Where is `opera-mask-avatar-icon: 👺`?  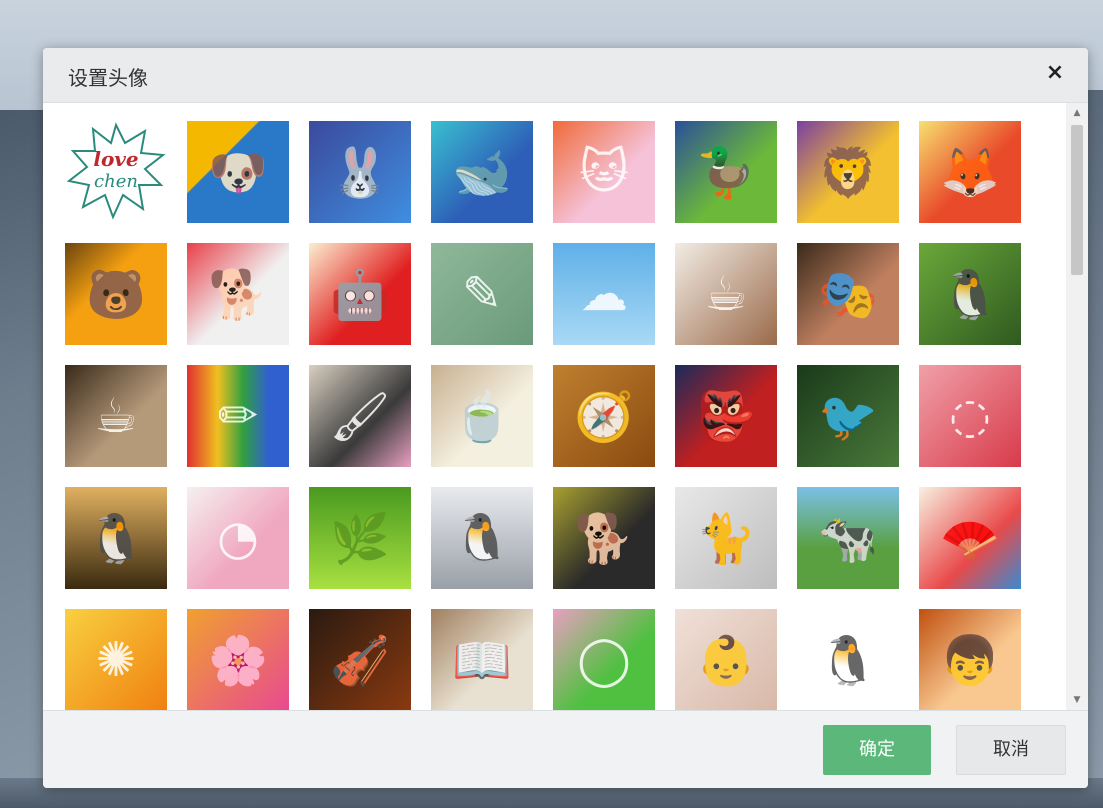
opera-mask-avatar-icon: 👺 is located at coordinates (726, 416).